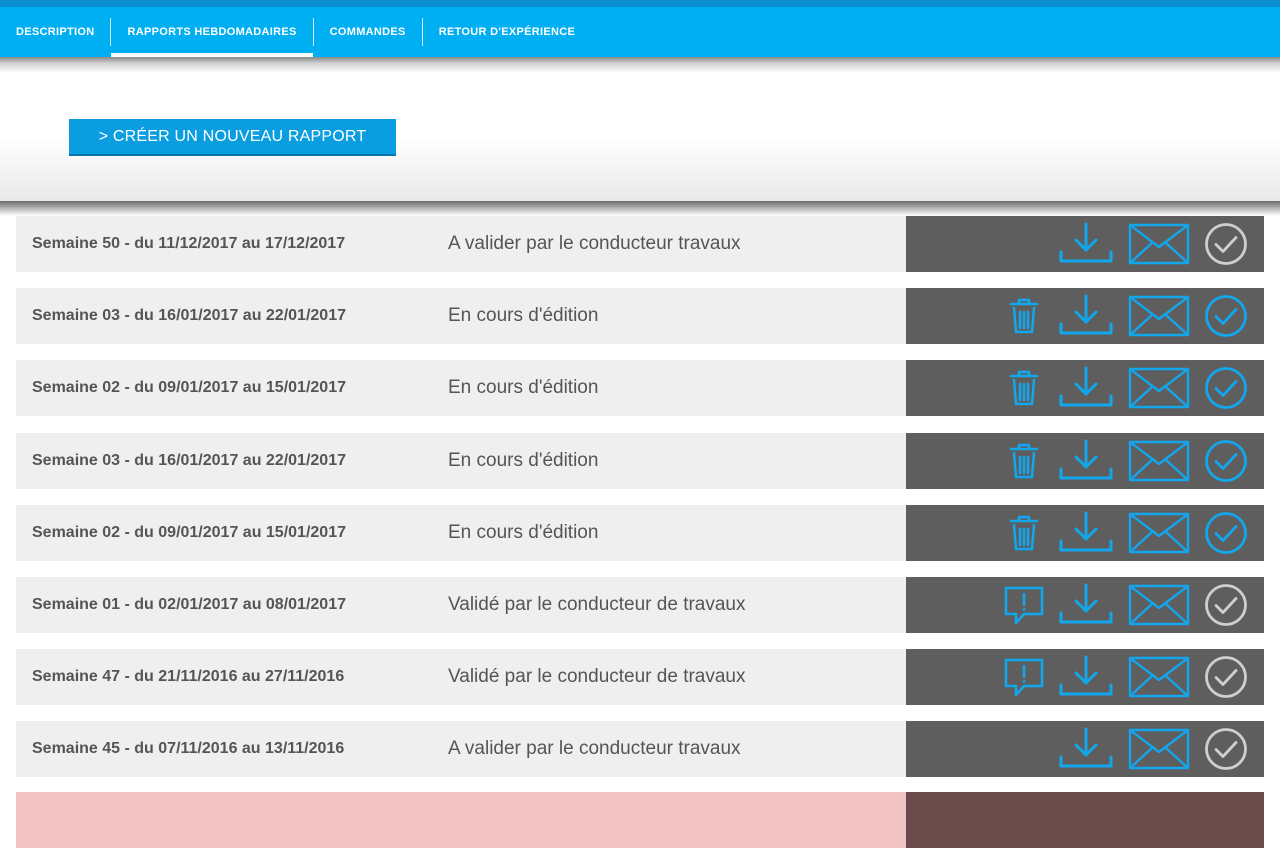 This screenshot has height=848, width=1280. I want to click on report-week: Semaine 47 - du 21/11/2016 au 27/11/2016, so click(188, 676).